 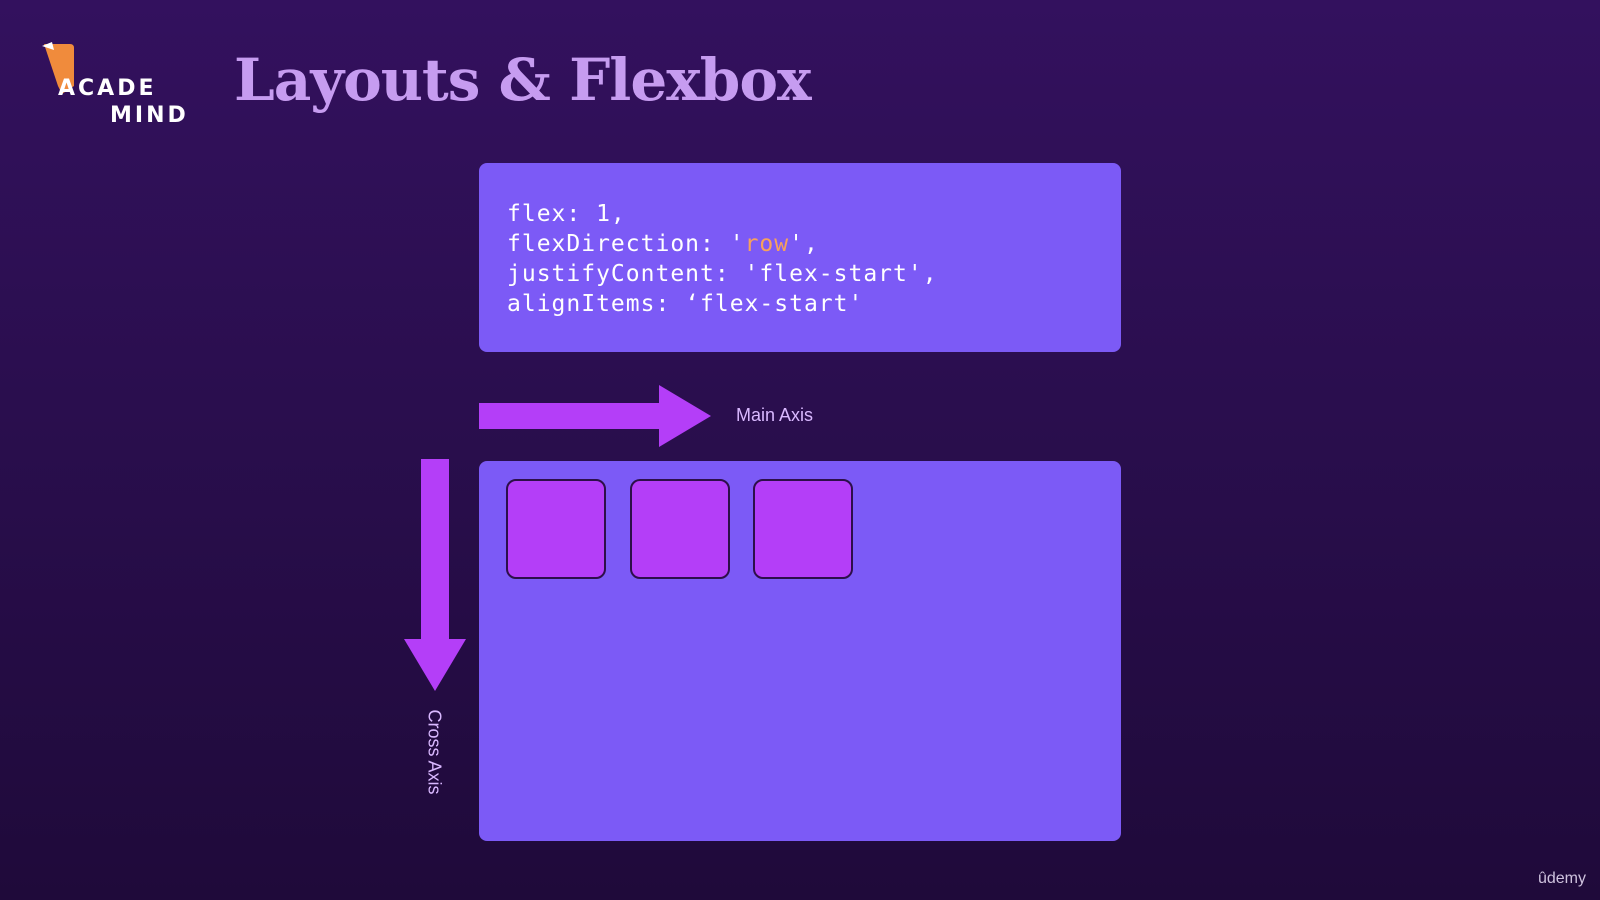 What do you see at coordinates (626, 244) in the screenshot?
I see `code-line2-prefix: flexDirection: '` at bounding box center [626, 244].